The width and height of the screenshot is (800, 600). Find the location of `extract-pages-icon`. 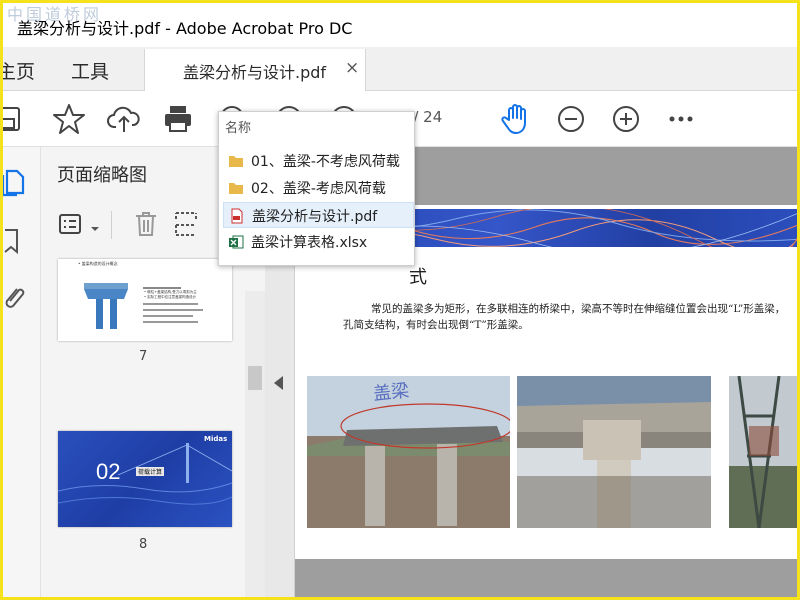

extract-pages-icon is located at coordinates (187, 224).